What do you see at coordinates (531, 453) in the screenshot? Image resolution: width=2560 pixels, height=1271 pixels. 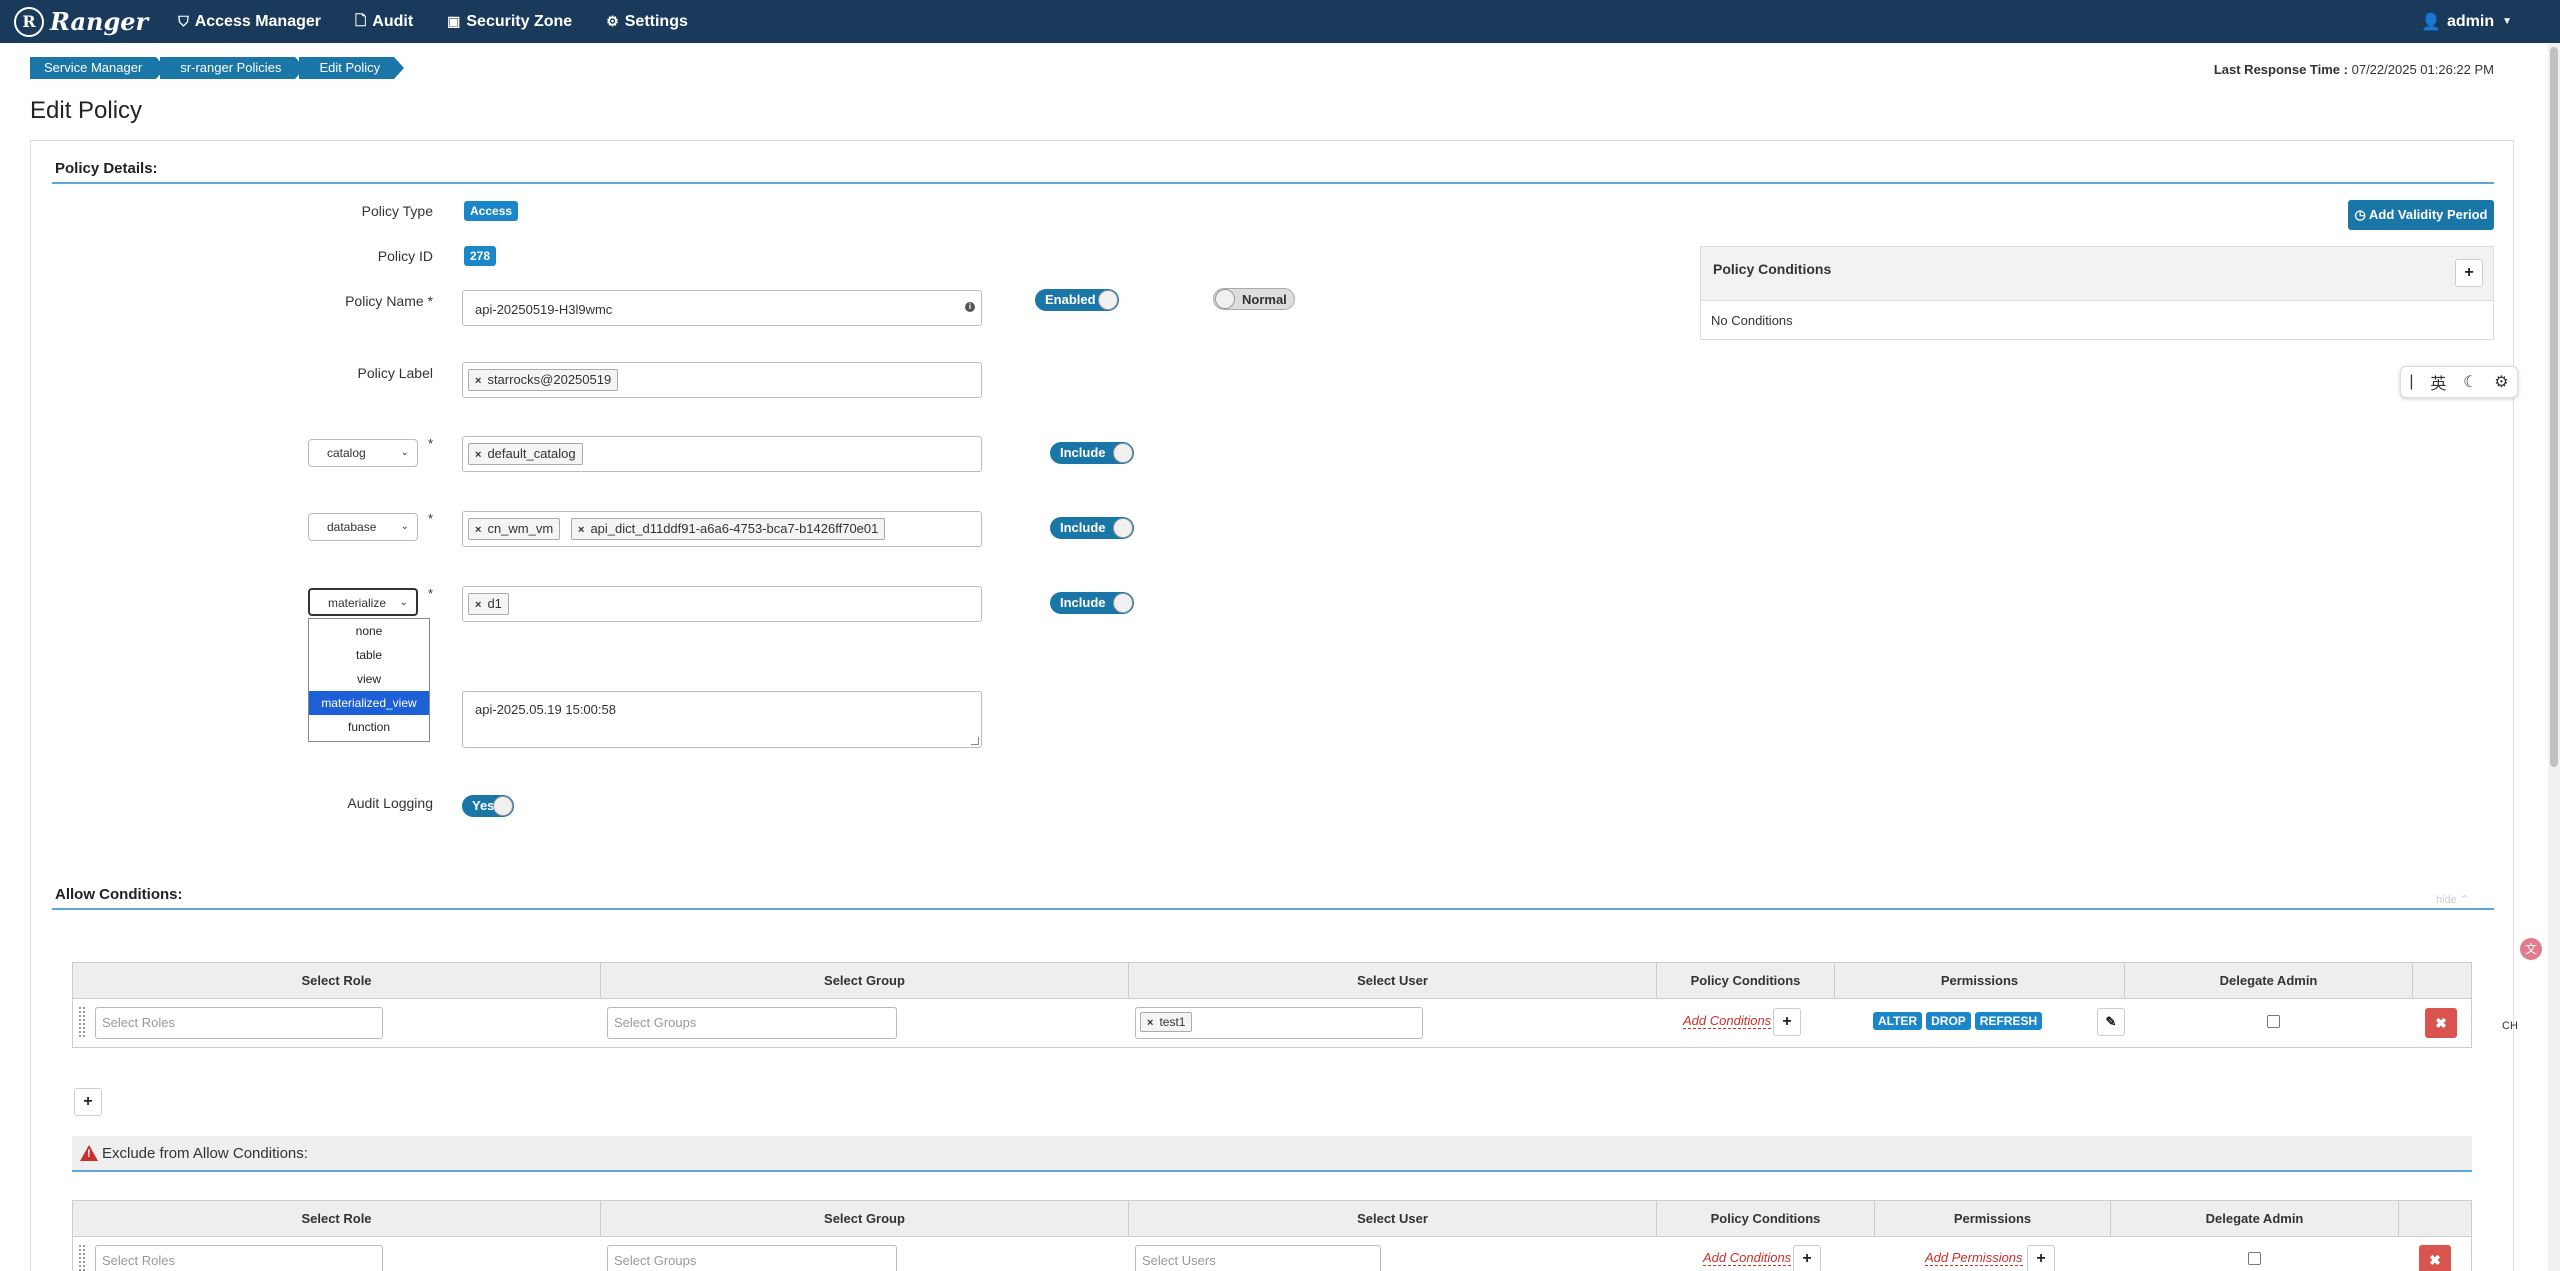 I see `resource-value-text: default_catalog` at bounding box center [531, 453].